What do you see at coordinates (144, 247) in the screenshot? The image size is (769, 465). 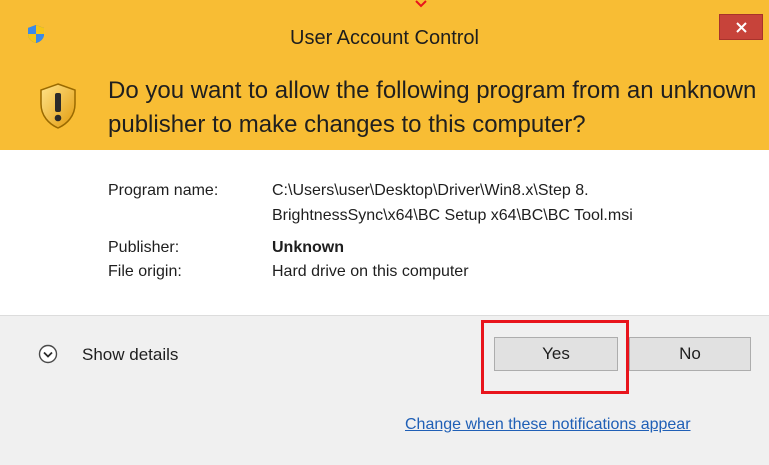 I see `publisher-label: Publisher:` at bounding box center [144, 247].